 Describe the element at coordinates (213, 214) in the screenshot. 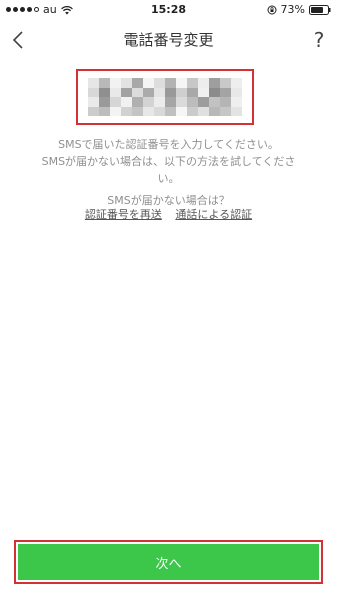

I see `call-verification-link: 通話による認証` at that location.